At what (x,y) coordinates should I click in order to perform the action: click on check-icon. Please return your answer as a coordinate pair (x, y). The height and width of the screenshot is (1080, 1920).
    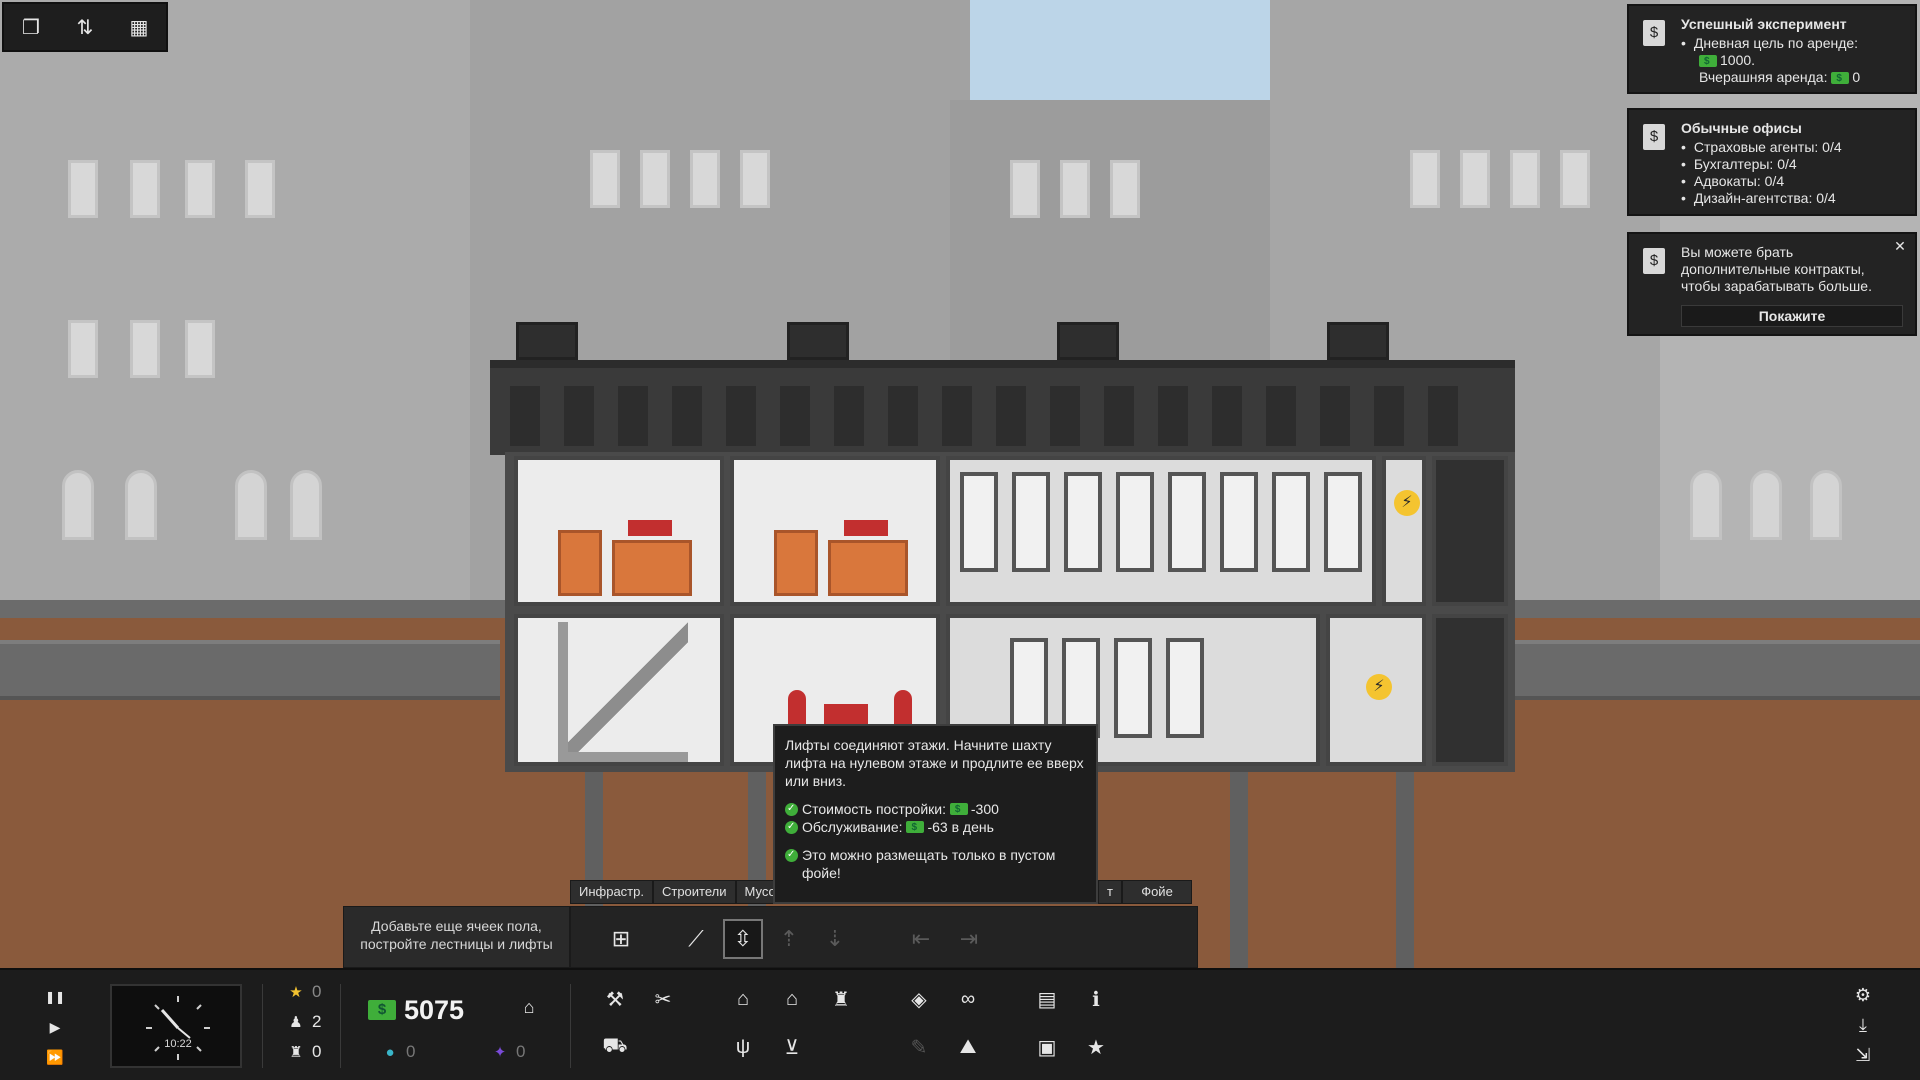
    Looking at the image, I should click on (791, 809).